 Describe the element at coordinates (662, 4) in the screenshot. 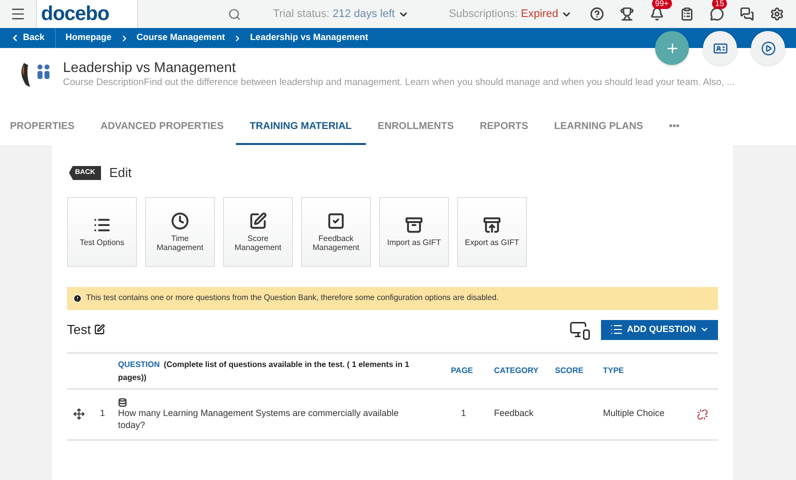

I see `notification-badge: 99+` at that location.